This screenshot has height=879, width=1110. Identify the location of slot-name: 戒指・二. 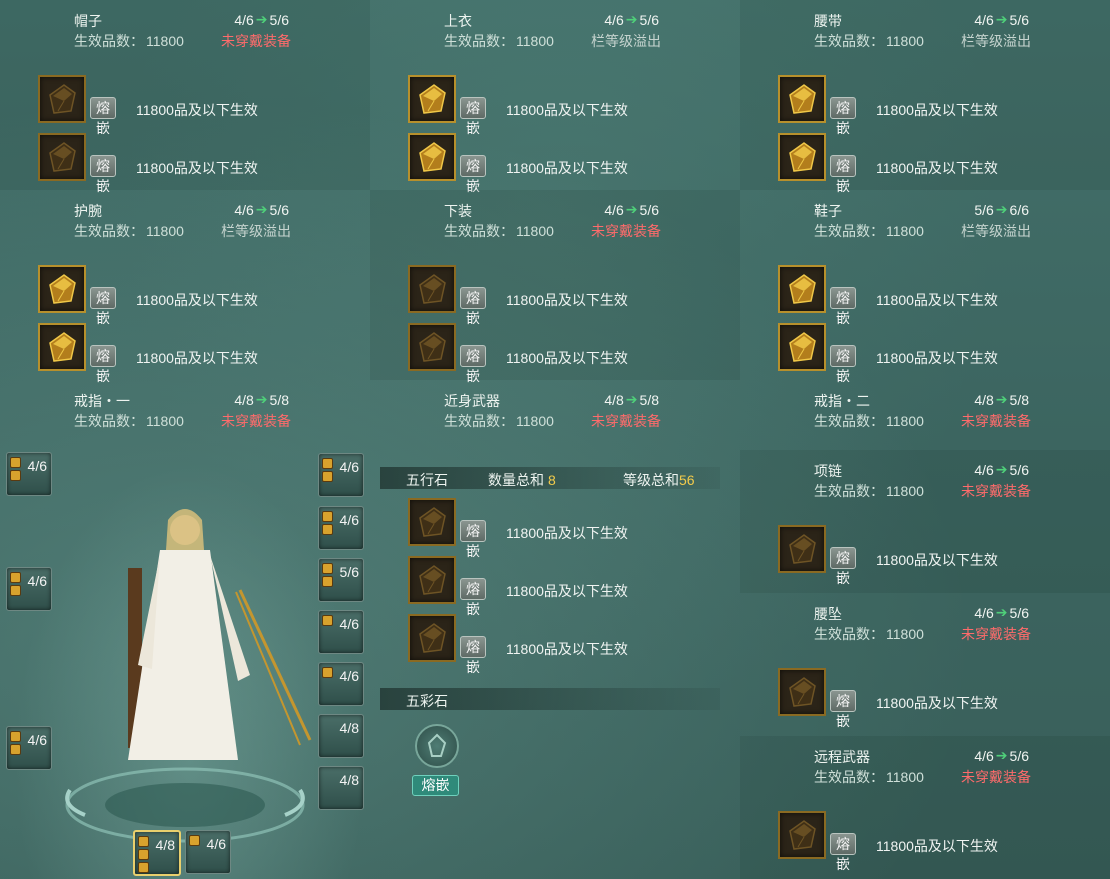
(842, 401).